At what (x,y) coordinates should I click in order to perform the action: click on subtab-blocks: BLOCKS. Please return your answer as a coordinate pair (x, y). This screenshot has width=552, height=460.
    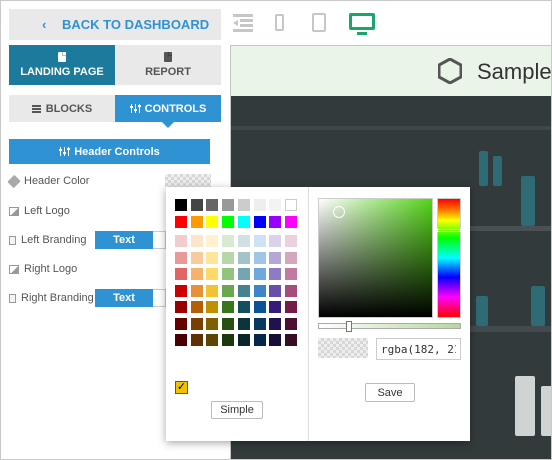
    Looking at the image, I should click on (62, 108).